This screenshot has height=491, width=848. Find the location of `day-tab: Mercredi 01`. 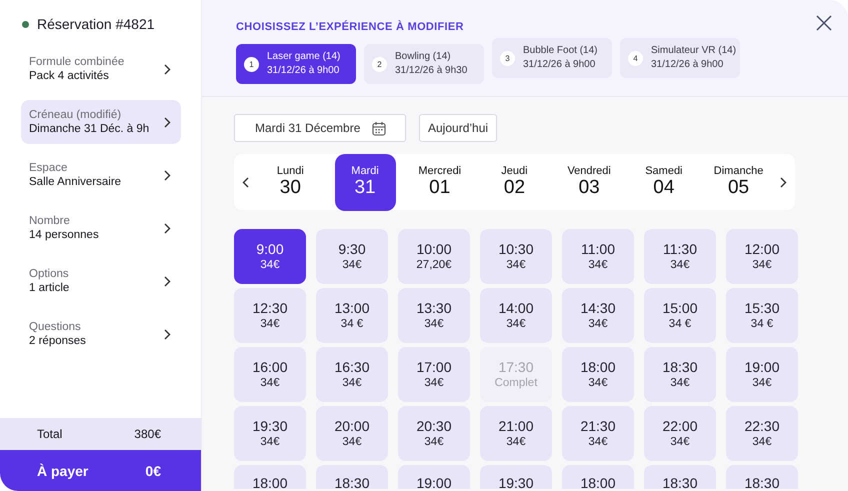

day-tab: Mercredi 01 is located at coordinates (439, 182).